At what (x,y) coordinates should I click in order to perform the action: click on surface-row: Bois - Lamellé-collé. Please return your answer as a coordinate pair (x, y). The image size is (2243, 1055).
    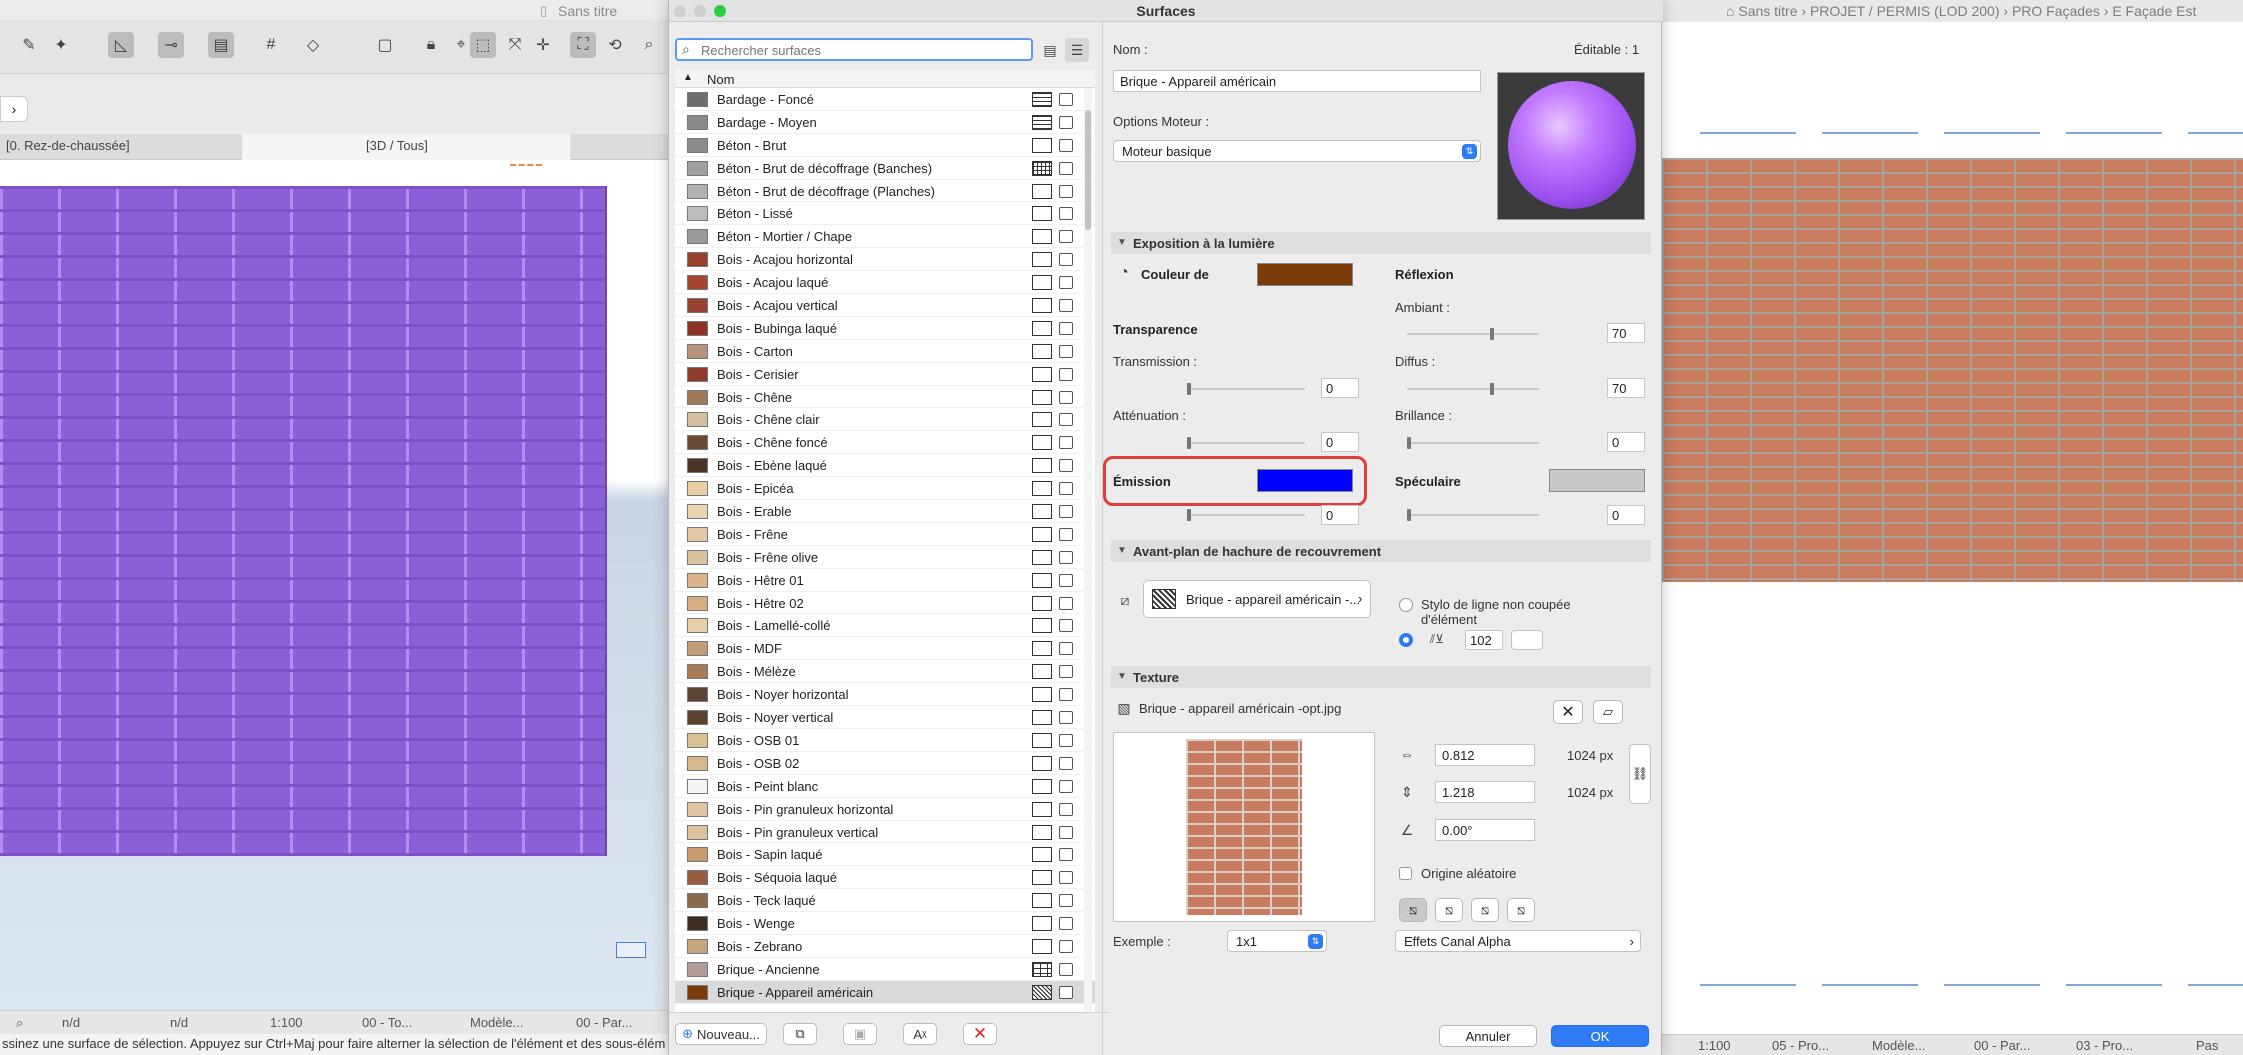
    Looking at the image, I should click on (885, 626).